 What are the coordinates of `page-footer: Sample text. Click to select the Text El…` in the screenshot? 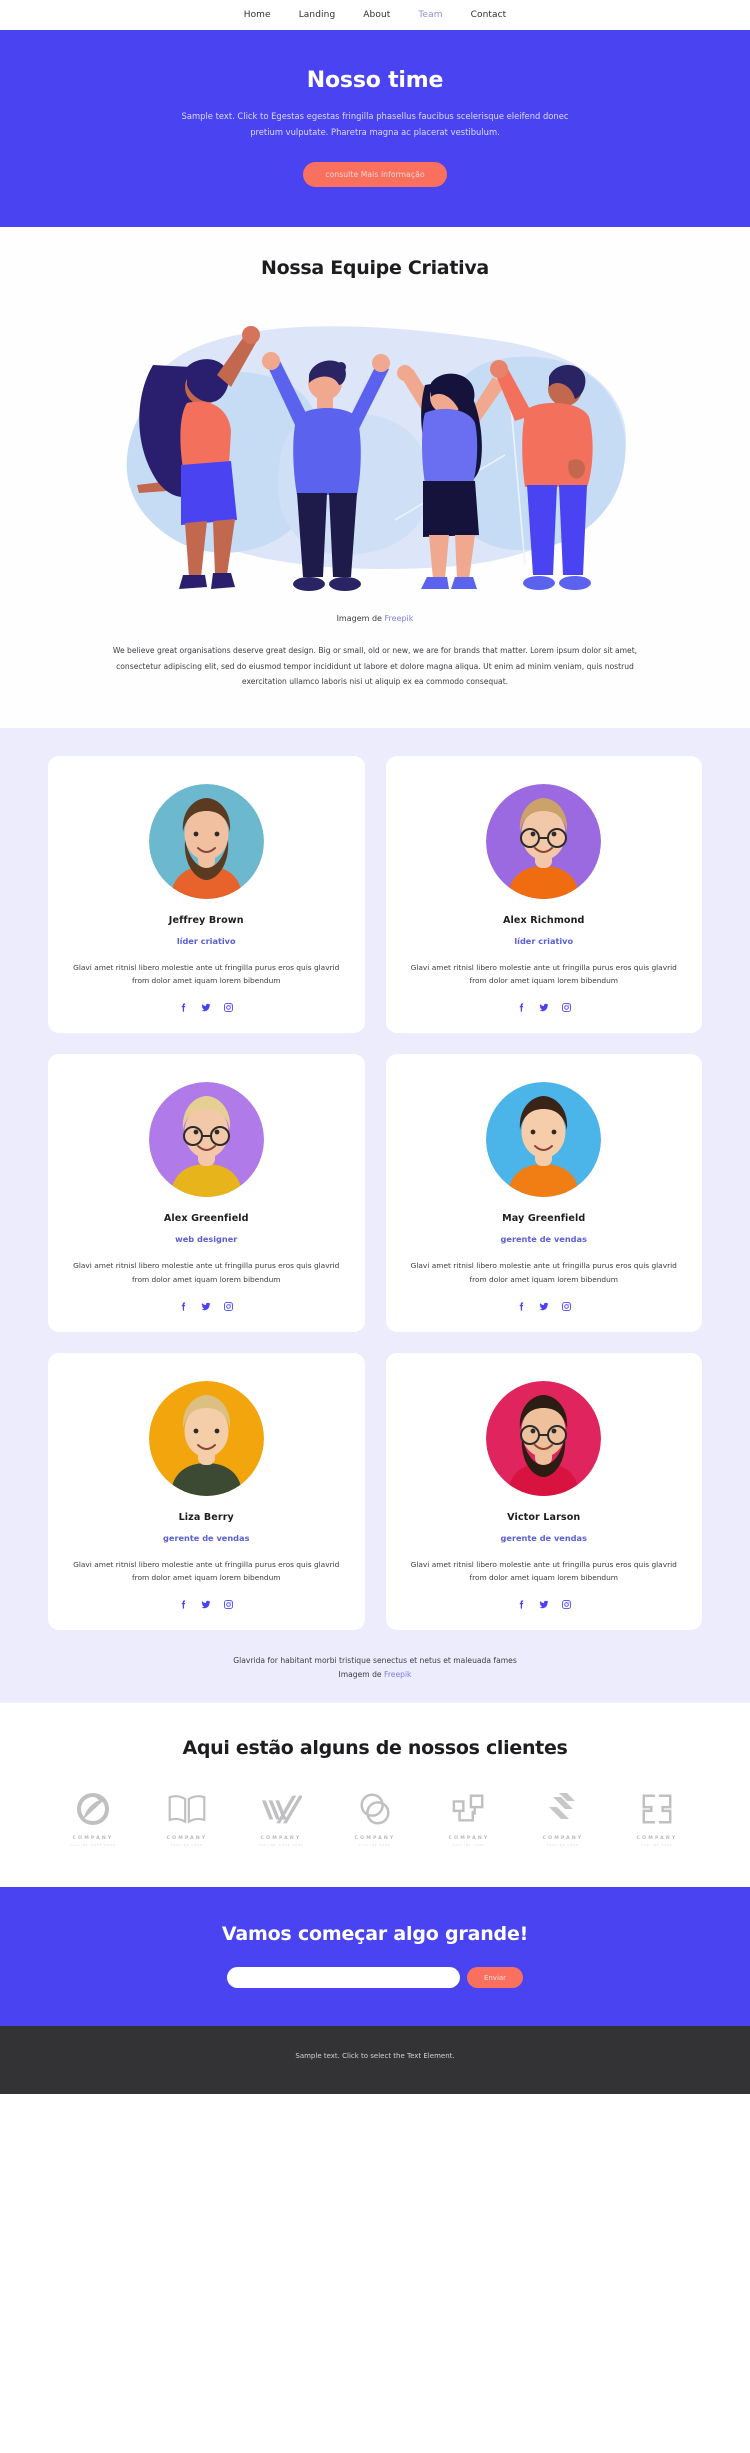 It's located at (375, 2060).